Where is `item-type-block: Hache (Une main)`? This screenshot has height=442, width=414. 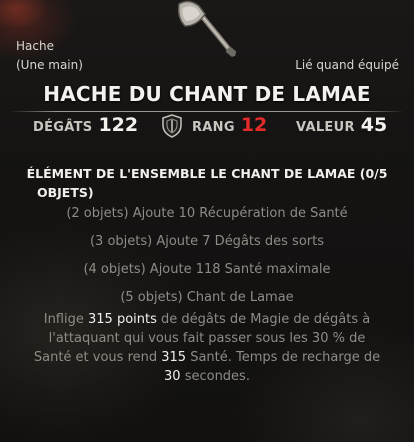
item-type-block: Hache (Une main) is located at coordinates (49, 56).